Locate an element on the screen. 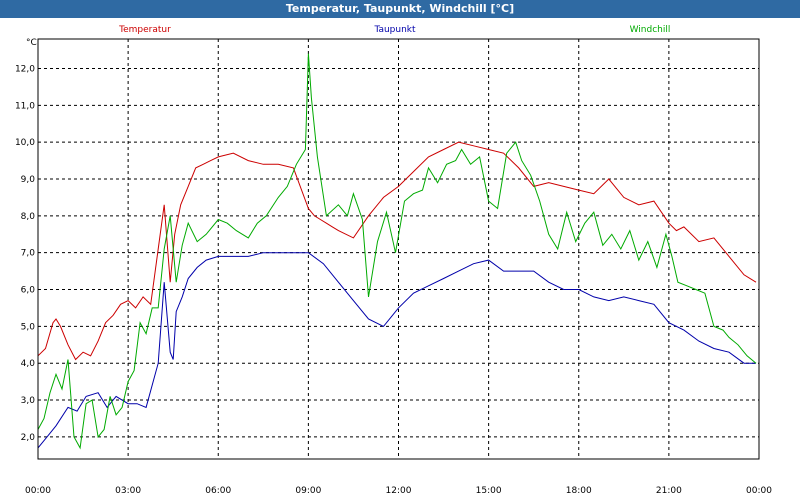  y-tick-label: 11,0 is located at coordinates (25, 106).